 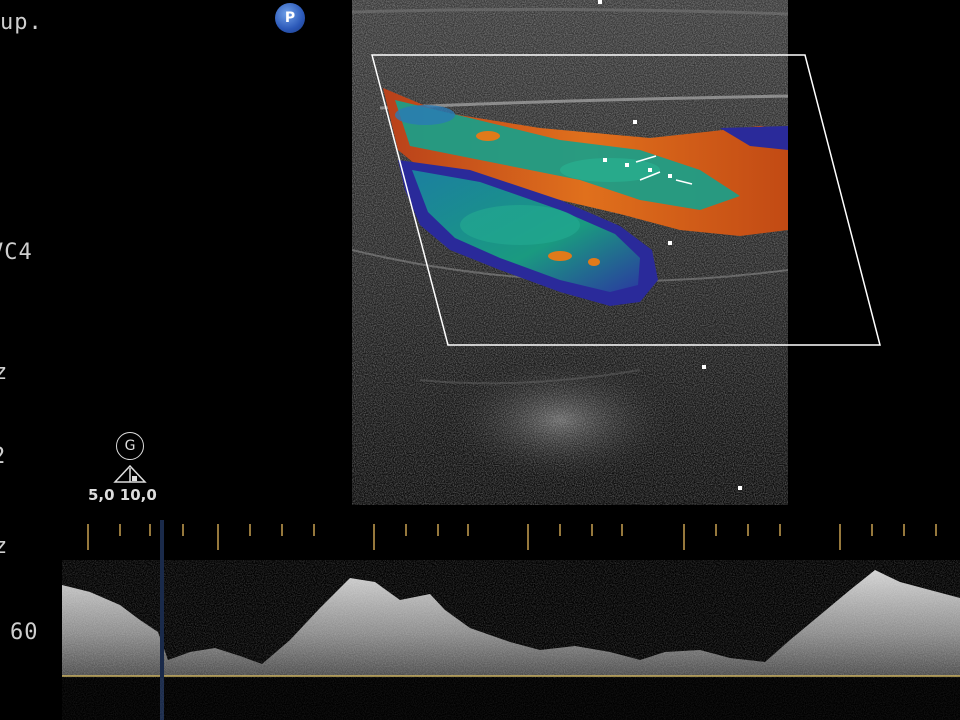 I want to click on flow-blue-vessel, so click(x=528, y=233).